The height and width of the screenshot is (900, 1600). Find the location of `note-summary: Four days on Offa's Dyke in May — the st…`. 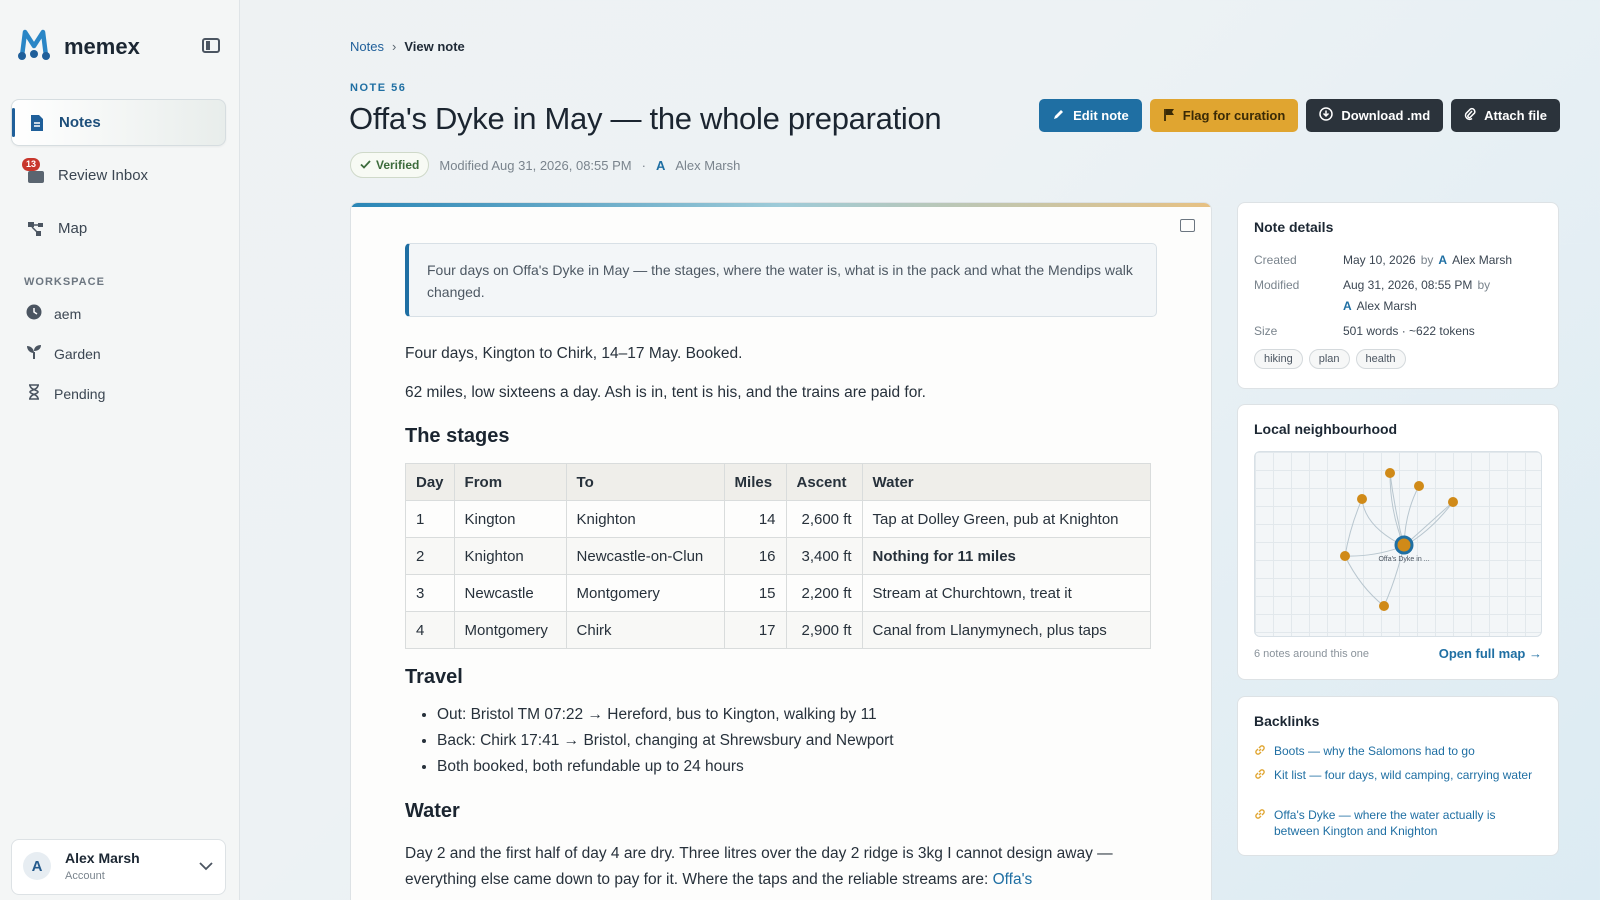

note-summary: Four days on Offa's Dyke in May — the st… is located at coordinates (781, 280).